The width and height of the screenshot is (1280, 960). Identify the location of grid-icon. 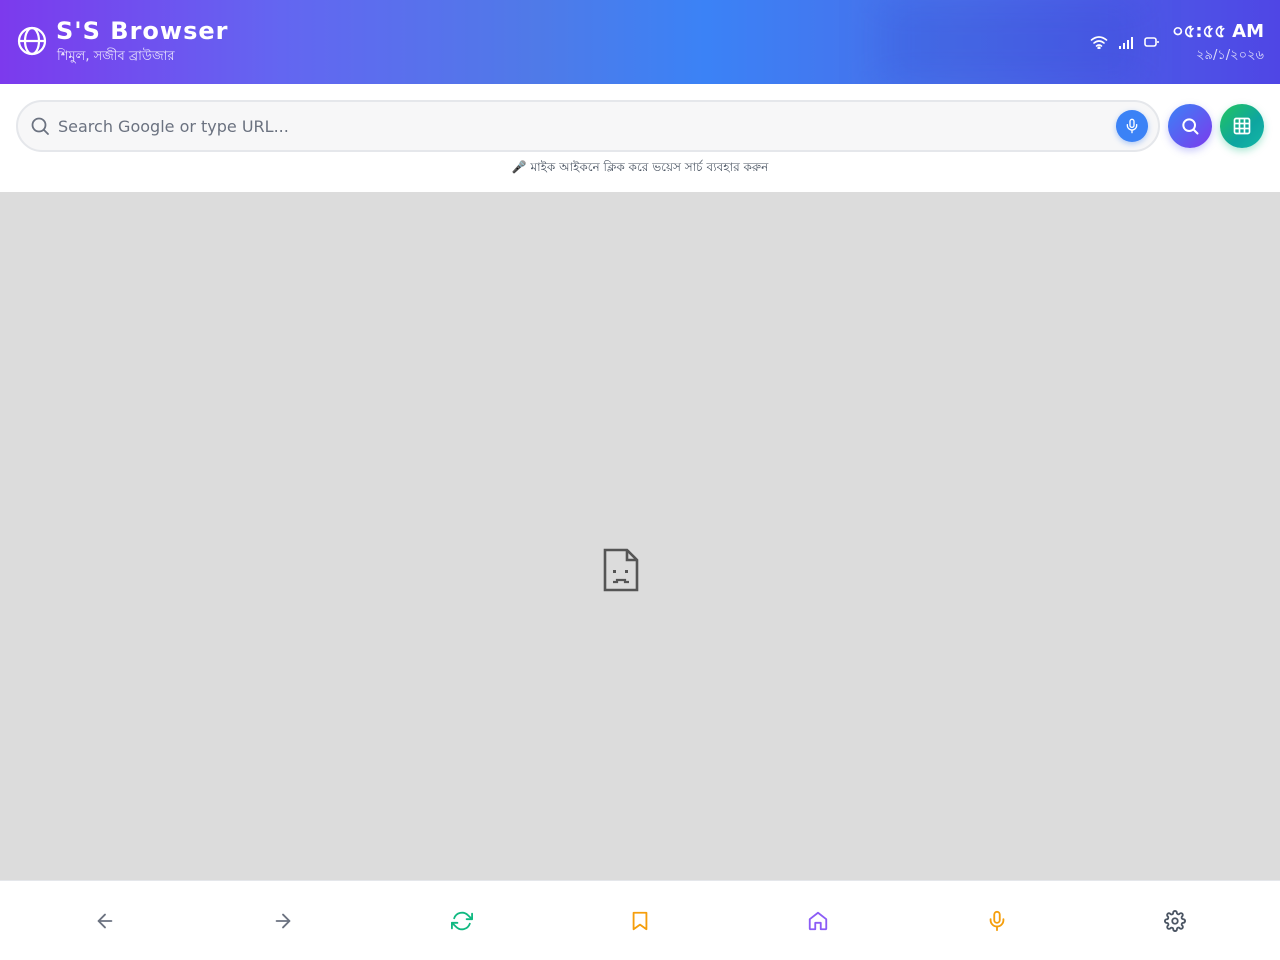
(1242, 126).